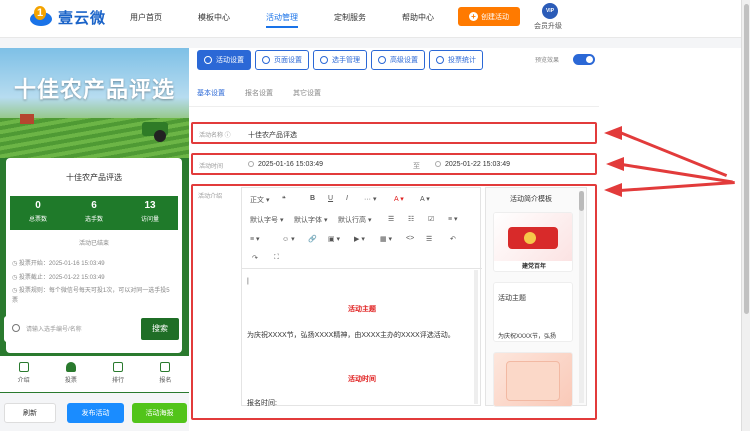  I want to click on tractor-image, so click(155, 132).